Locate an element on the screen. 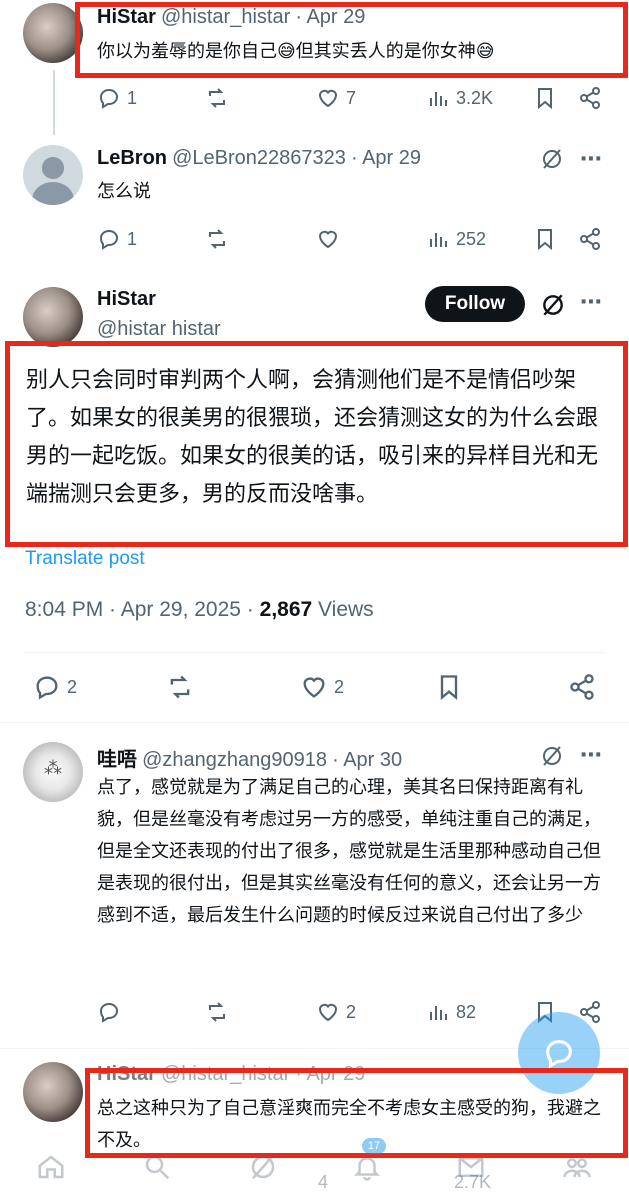 Image resolution: width=629 pixels, height=1200 pixels. views-count: 2.7K is located at coordinates (473, 1182).